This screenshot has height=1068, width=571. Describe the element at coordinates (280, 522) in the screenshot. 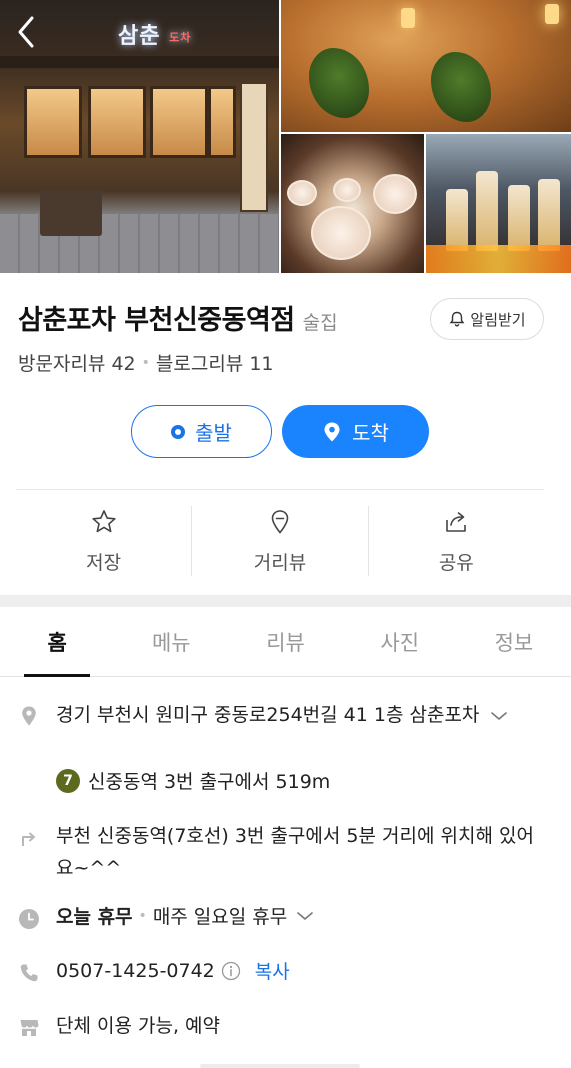

I see `streetview-icon` at that location.